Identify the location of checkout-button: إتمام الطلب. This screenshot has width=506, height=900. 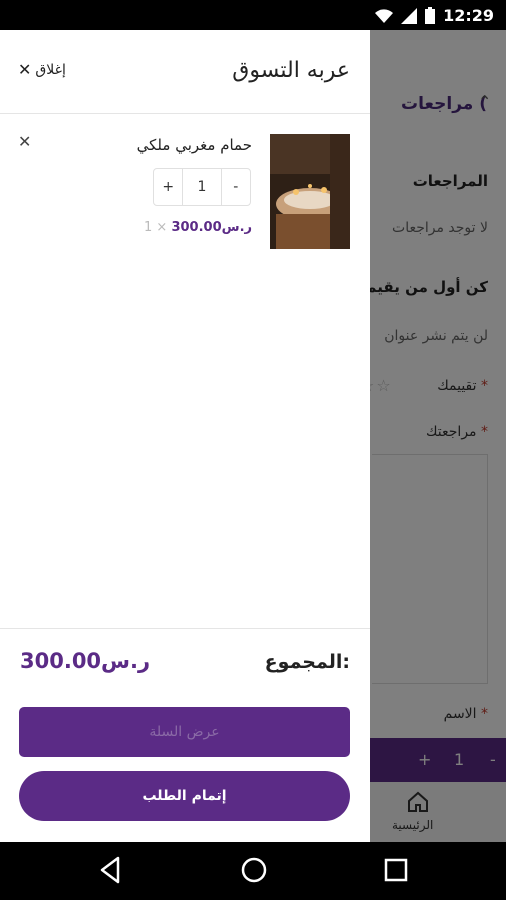
(184, 796).